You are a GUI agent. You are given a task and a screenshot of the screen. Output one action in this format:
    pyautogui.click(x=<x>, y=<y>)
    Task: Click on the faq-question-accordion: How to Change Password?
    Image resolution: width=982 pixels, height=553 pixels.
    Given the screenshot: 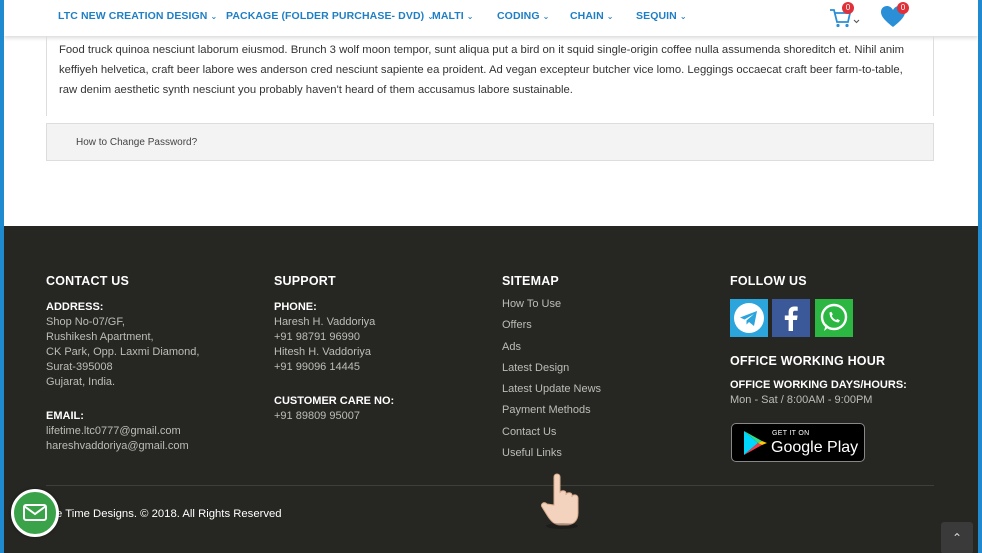 What is the action you would take?
    pyautogui.click(x=490, y=142)
    